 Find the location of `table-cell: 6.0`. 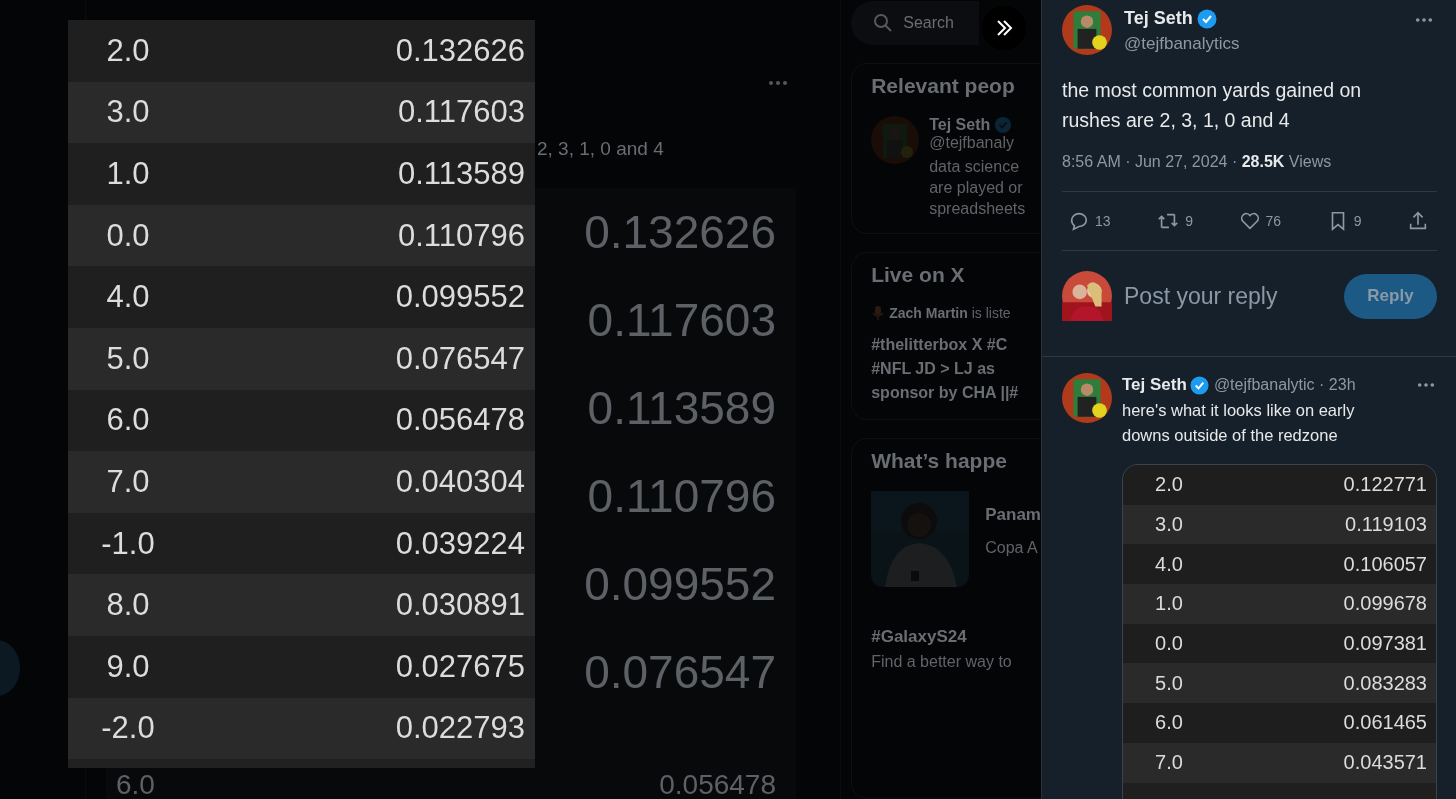

table-cell: 6.0 is located at coordinates (135, 785).